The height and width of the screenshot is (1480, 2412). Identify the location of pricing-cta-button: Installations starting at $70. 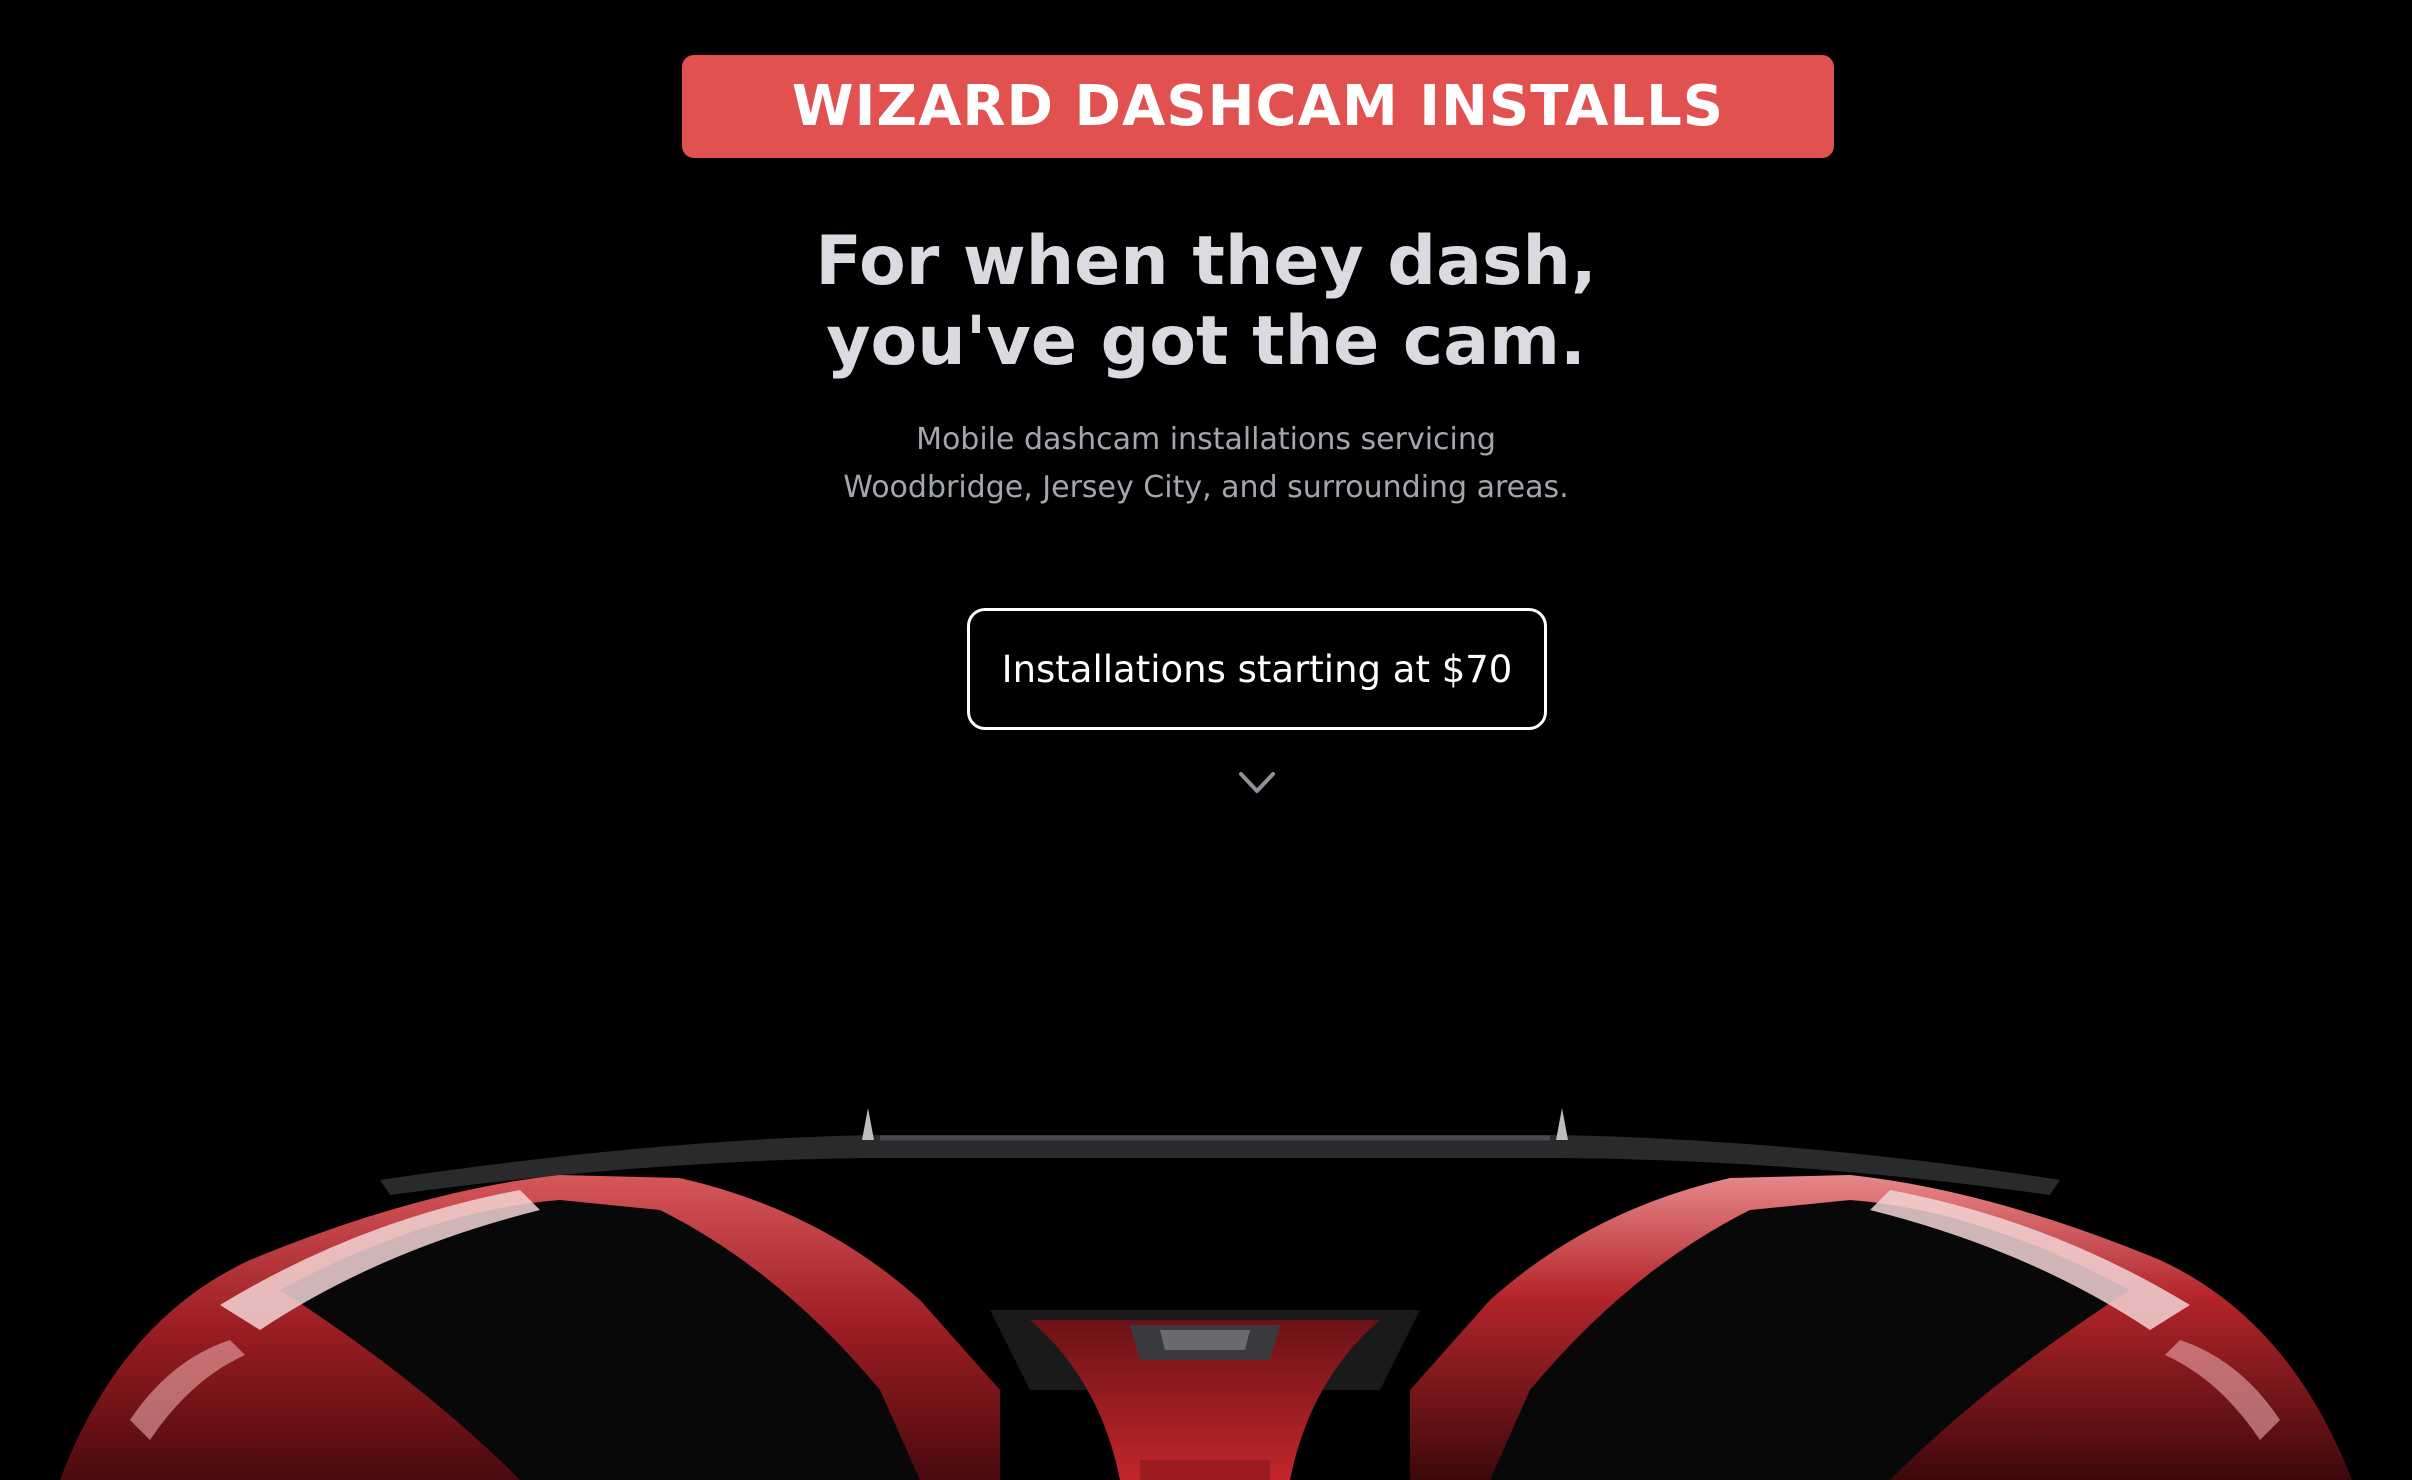
(1257, 669).